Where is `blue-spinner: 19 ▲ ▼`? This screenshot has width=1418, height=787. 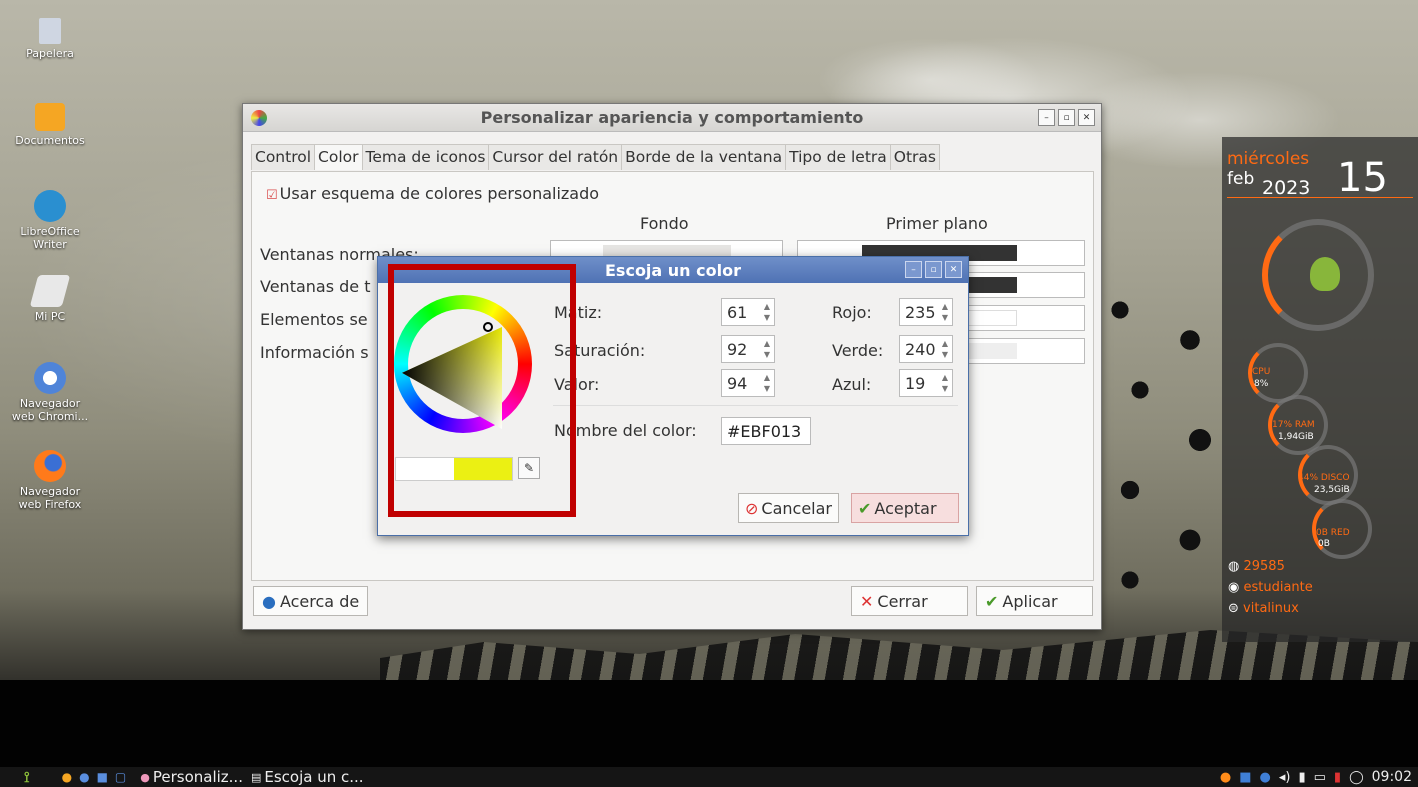
blue-spinner: 19 ▲ ▼ is located at coordinates (926, 383).